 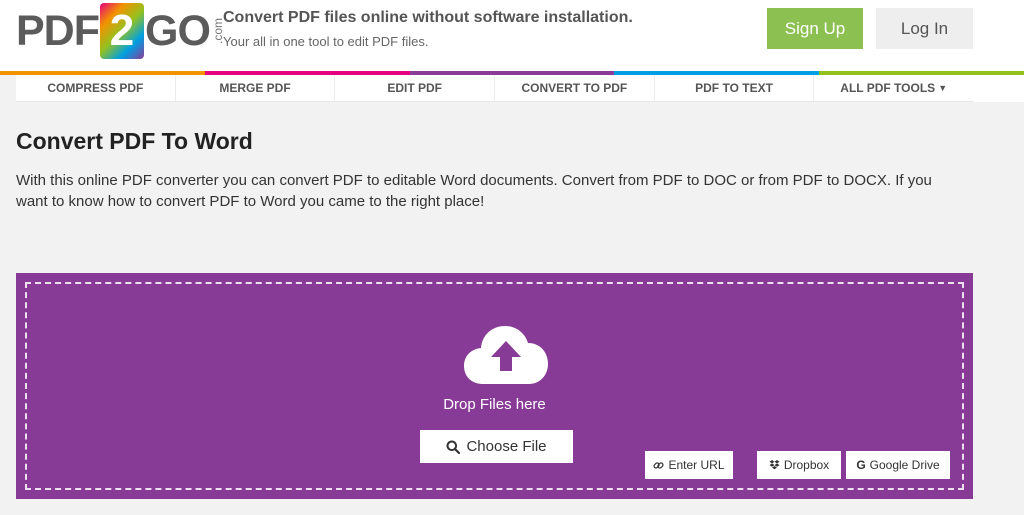 I want to click on nav-item-label: CONVERT TO PDF, so click(x=574, y=88).